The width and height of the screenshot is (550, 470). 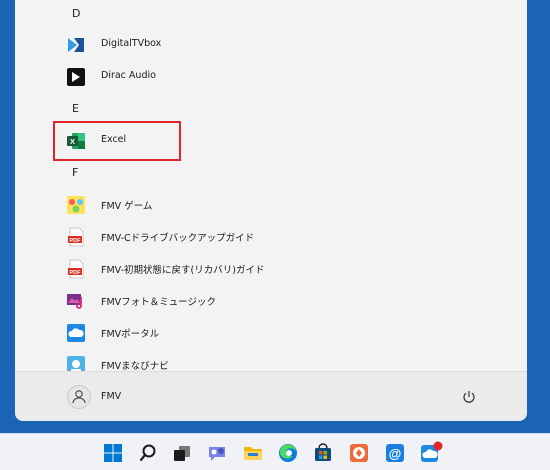 I want to click on app-icon, so click(x=359, y=453).